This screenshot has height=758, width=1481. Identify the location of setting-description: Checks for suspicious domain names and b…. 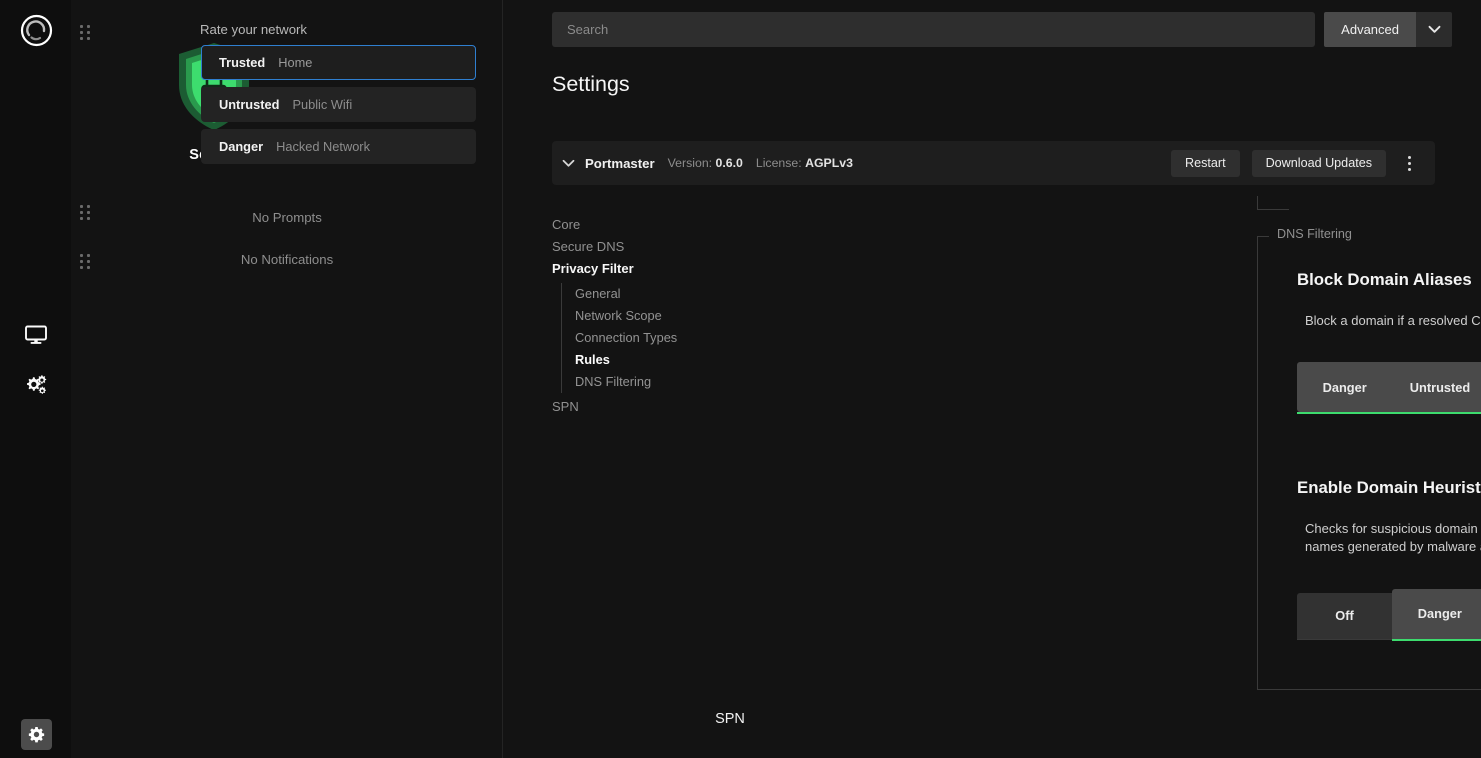
(1393, 538).